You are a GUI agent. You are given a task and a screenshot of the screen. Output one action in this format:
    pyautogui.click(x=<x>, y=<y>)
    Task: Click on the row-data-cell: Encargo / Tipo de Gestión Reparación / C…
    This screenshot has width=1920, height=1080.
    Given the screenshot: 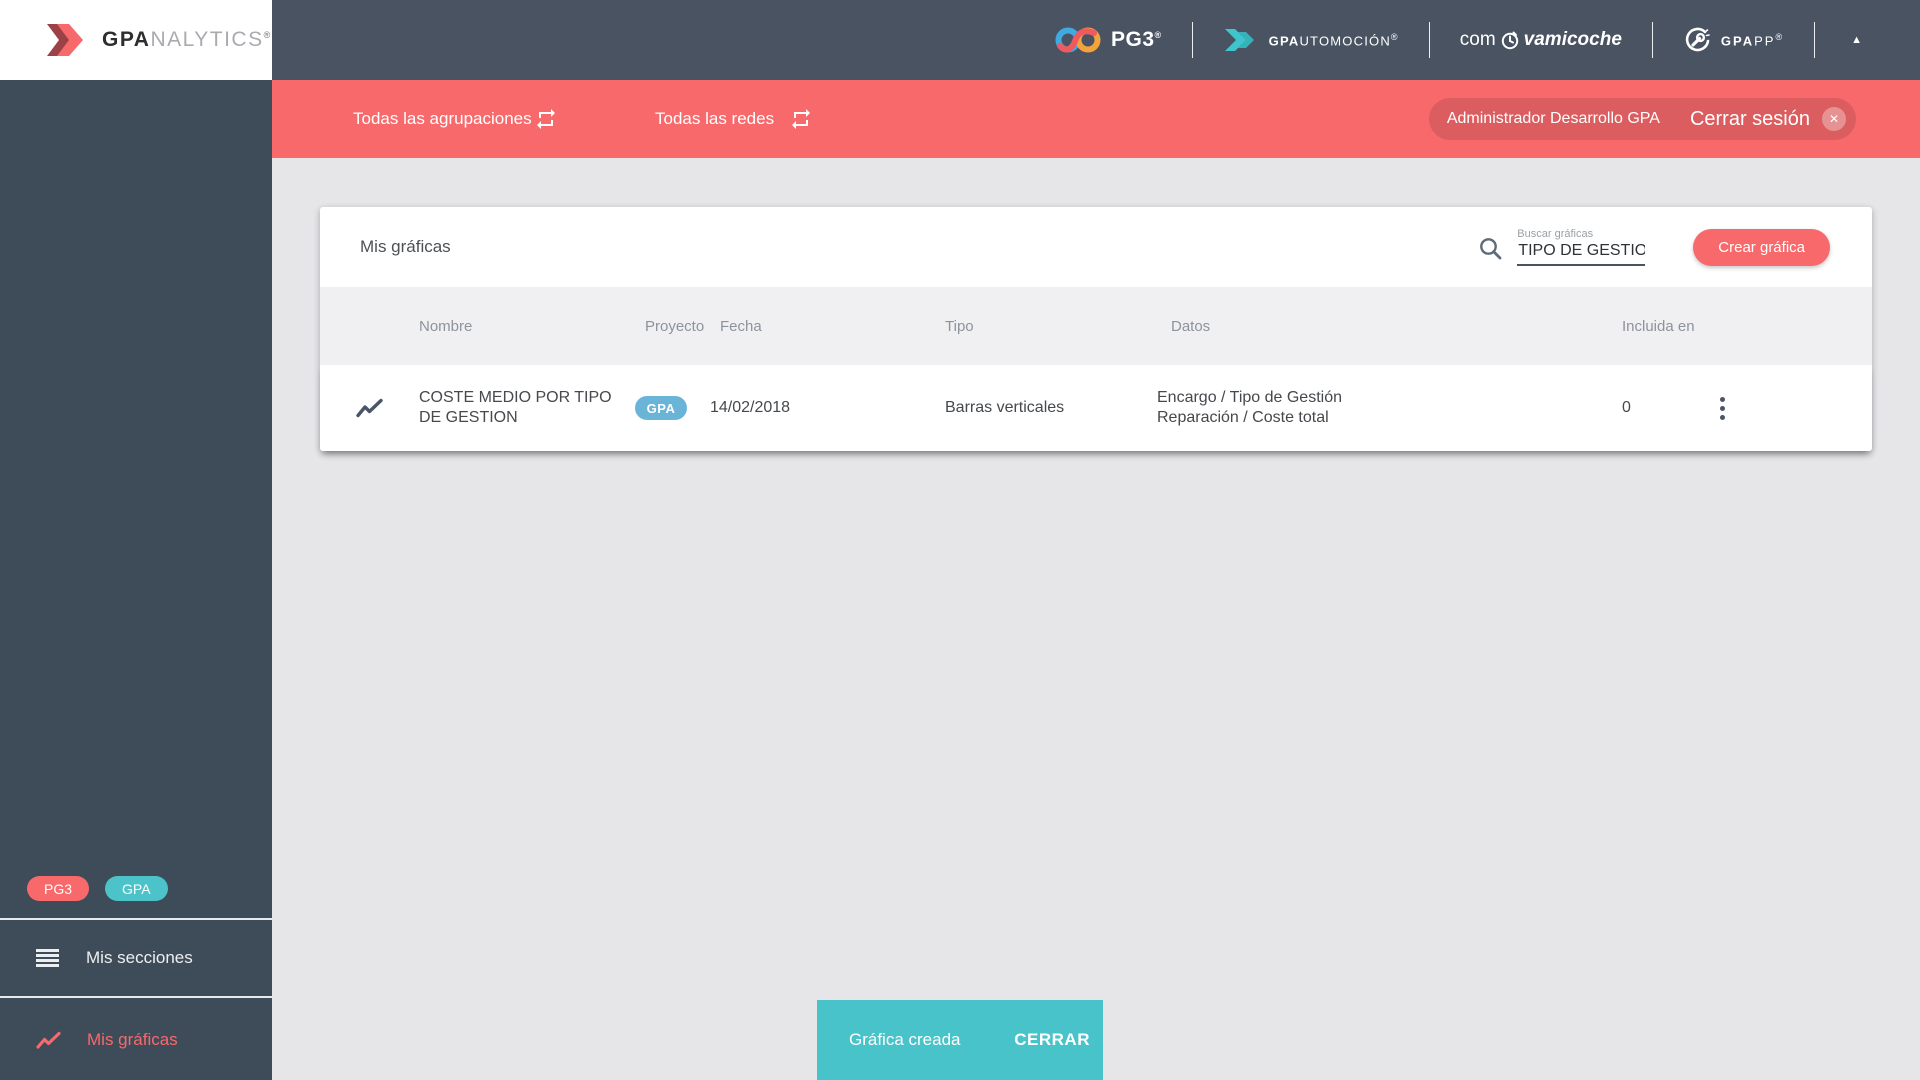 What is the action you would take?
    pyautogui.click(x=1388, y=408)
    